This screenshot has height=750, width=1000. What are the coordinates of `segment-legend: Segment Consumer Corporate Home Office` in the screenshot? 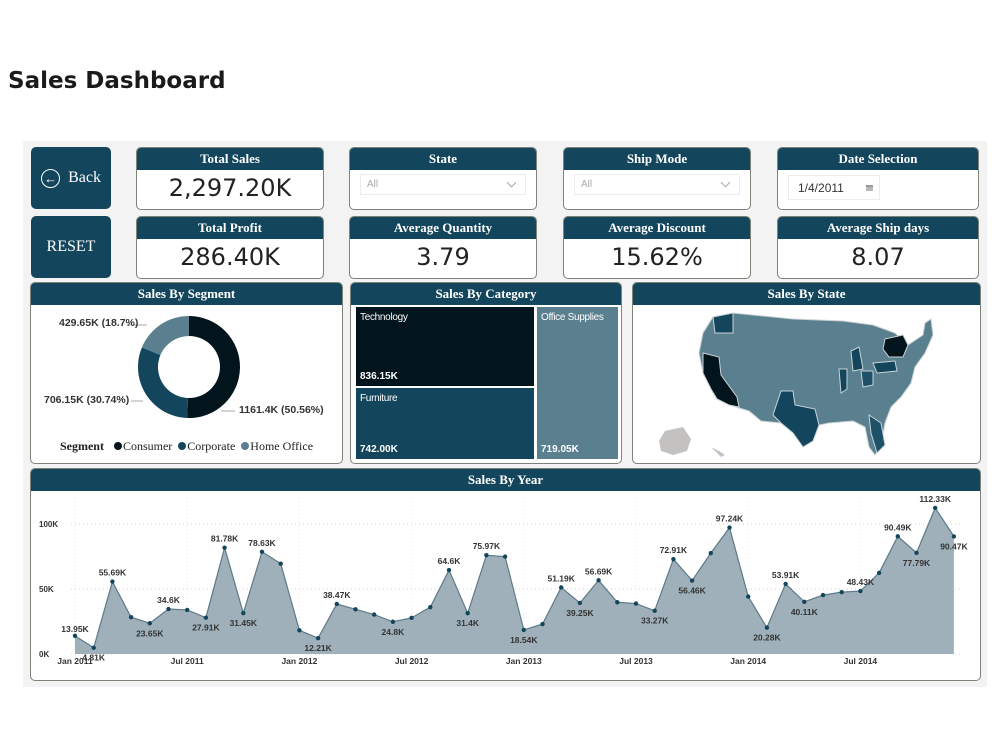 It's located at (186, 446).